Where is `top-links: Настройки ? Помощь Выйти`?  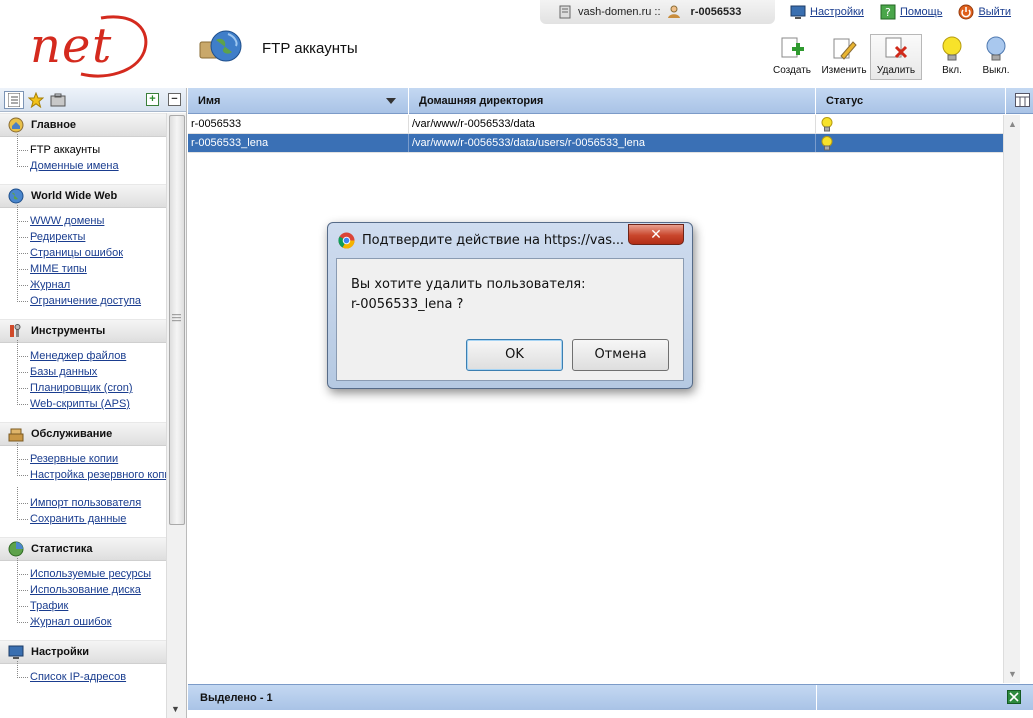
top-links: Настройки ? Помощь Выйти is located at coordinates (900, 12).